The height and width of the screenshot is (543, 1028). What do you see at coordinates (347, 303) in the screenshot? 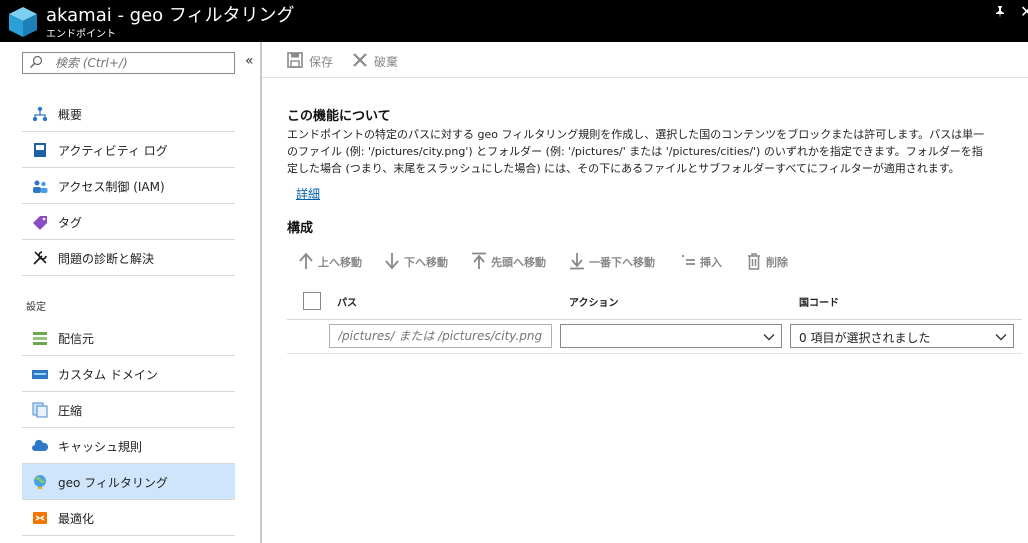
I see `column-header-path: パス` at bounding box center [347, 303].